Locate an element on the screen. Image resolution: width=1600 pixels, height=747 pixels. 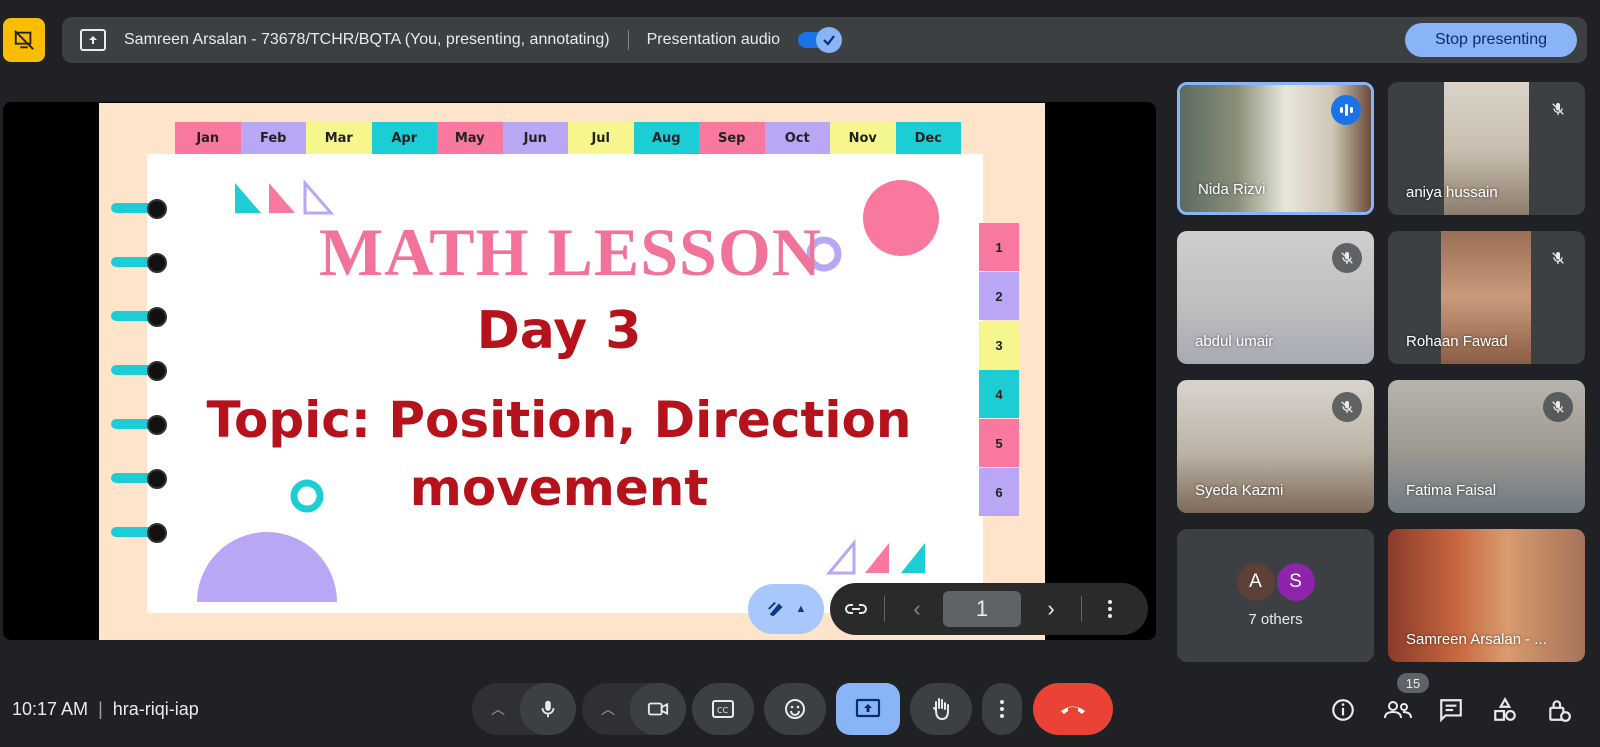
participant-tile: aniya hussain is located at coordinates (1486, 148).